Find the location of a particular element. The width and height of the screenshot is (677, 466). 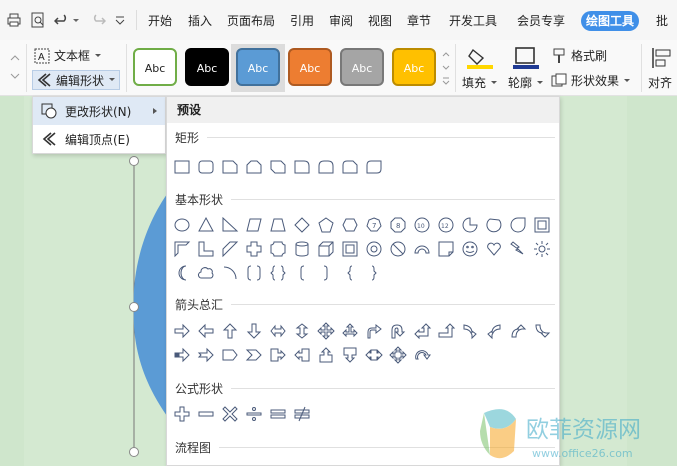

shape-fMinus-icon is located at coordinates (206, 414).